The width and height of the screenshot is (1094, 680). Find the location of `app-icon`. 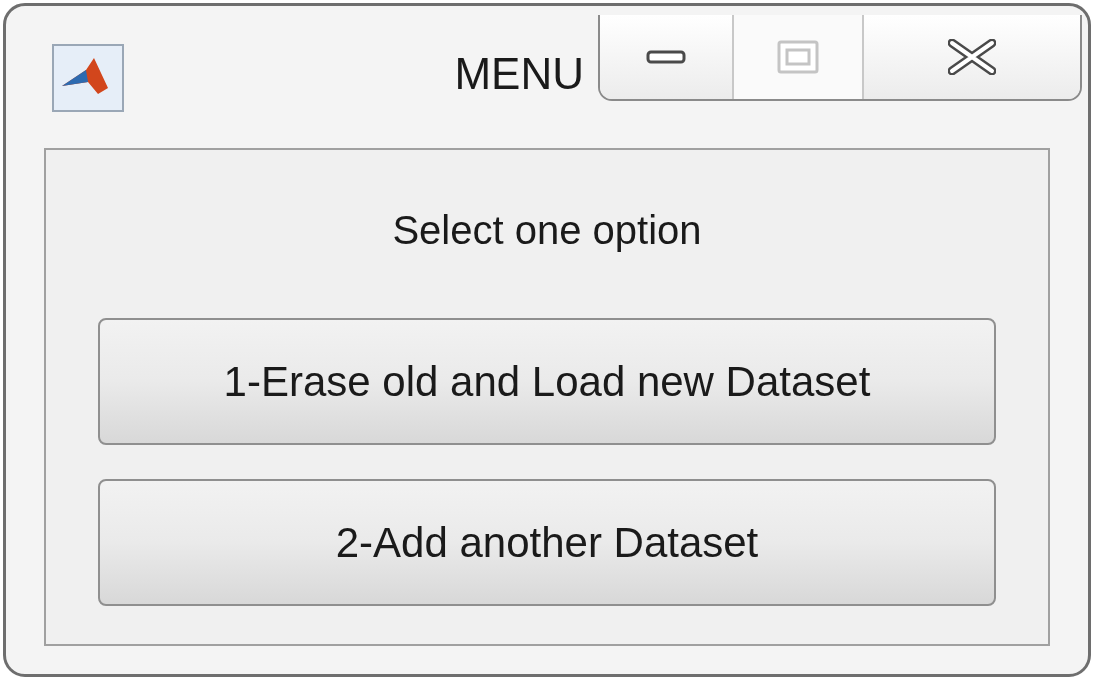

app-icon is located at coordinates (88, 78).